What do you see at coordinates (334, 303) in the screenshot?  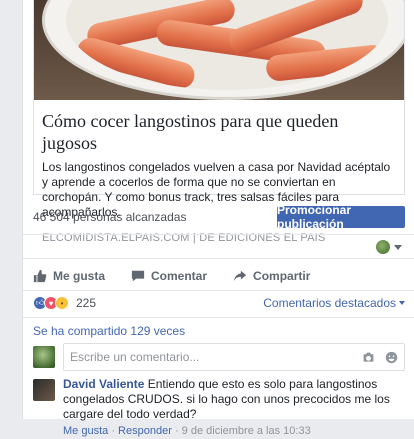 I see `comment-sort-dropdown: Comentarios destacados` at bounding box center [334, 303].